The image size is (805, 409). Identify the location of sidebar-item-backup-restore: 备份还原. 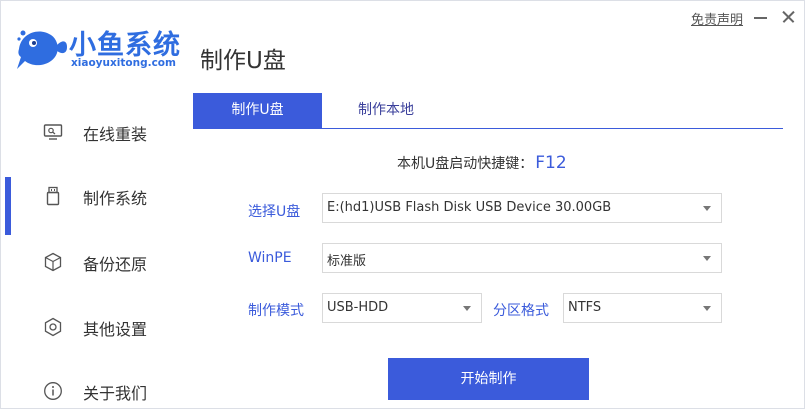
(96, 261).